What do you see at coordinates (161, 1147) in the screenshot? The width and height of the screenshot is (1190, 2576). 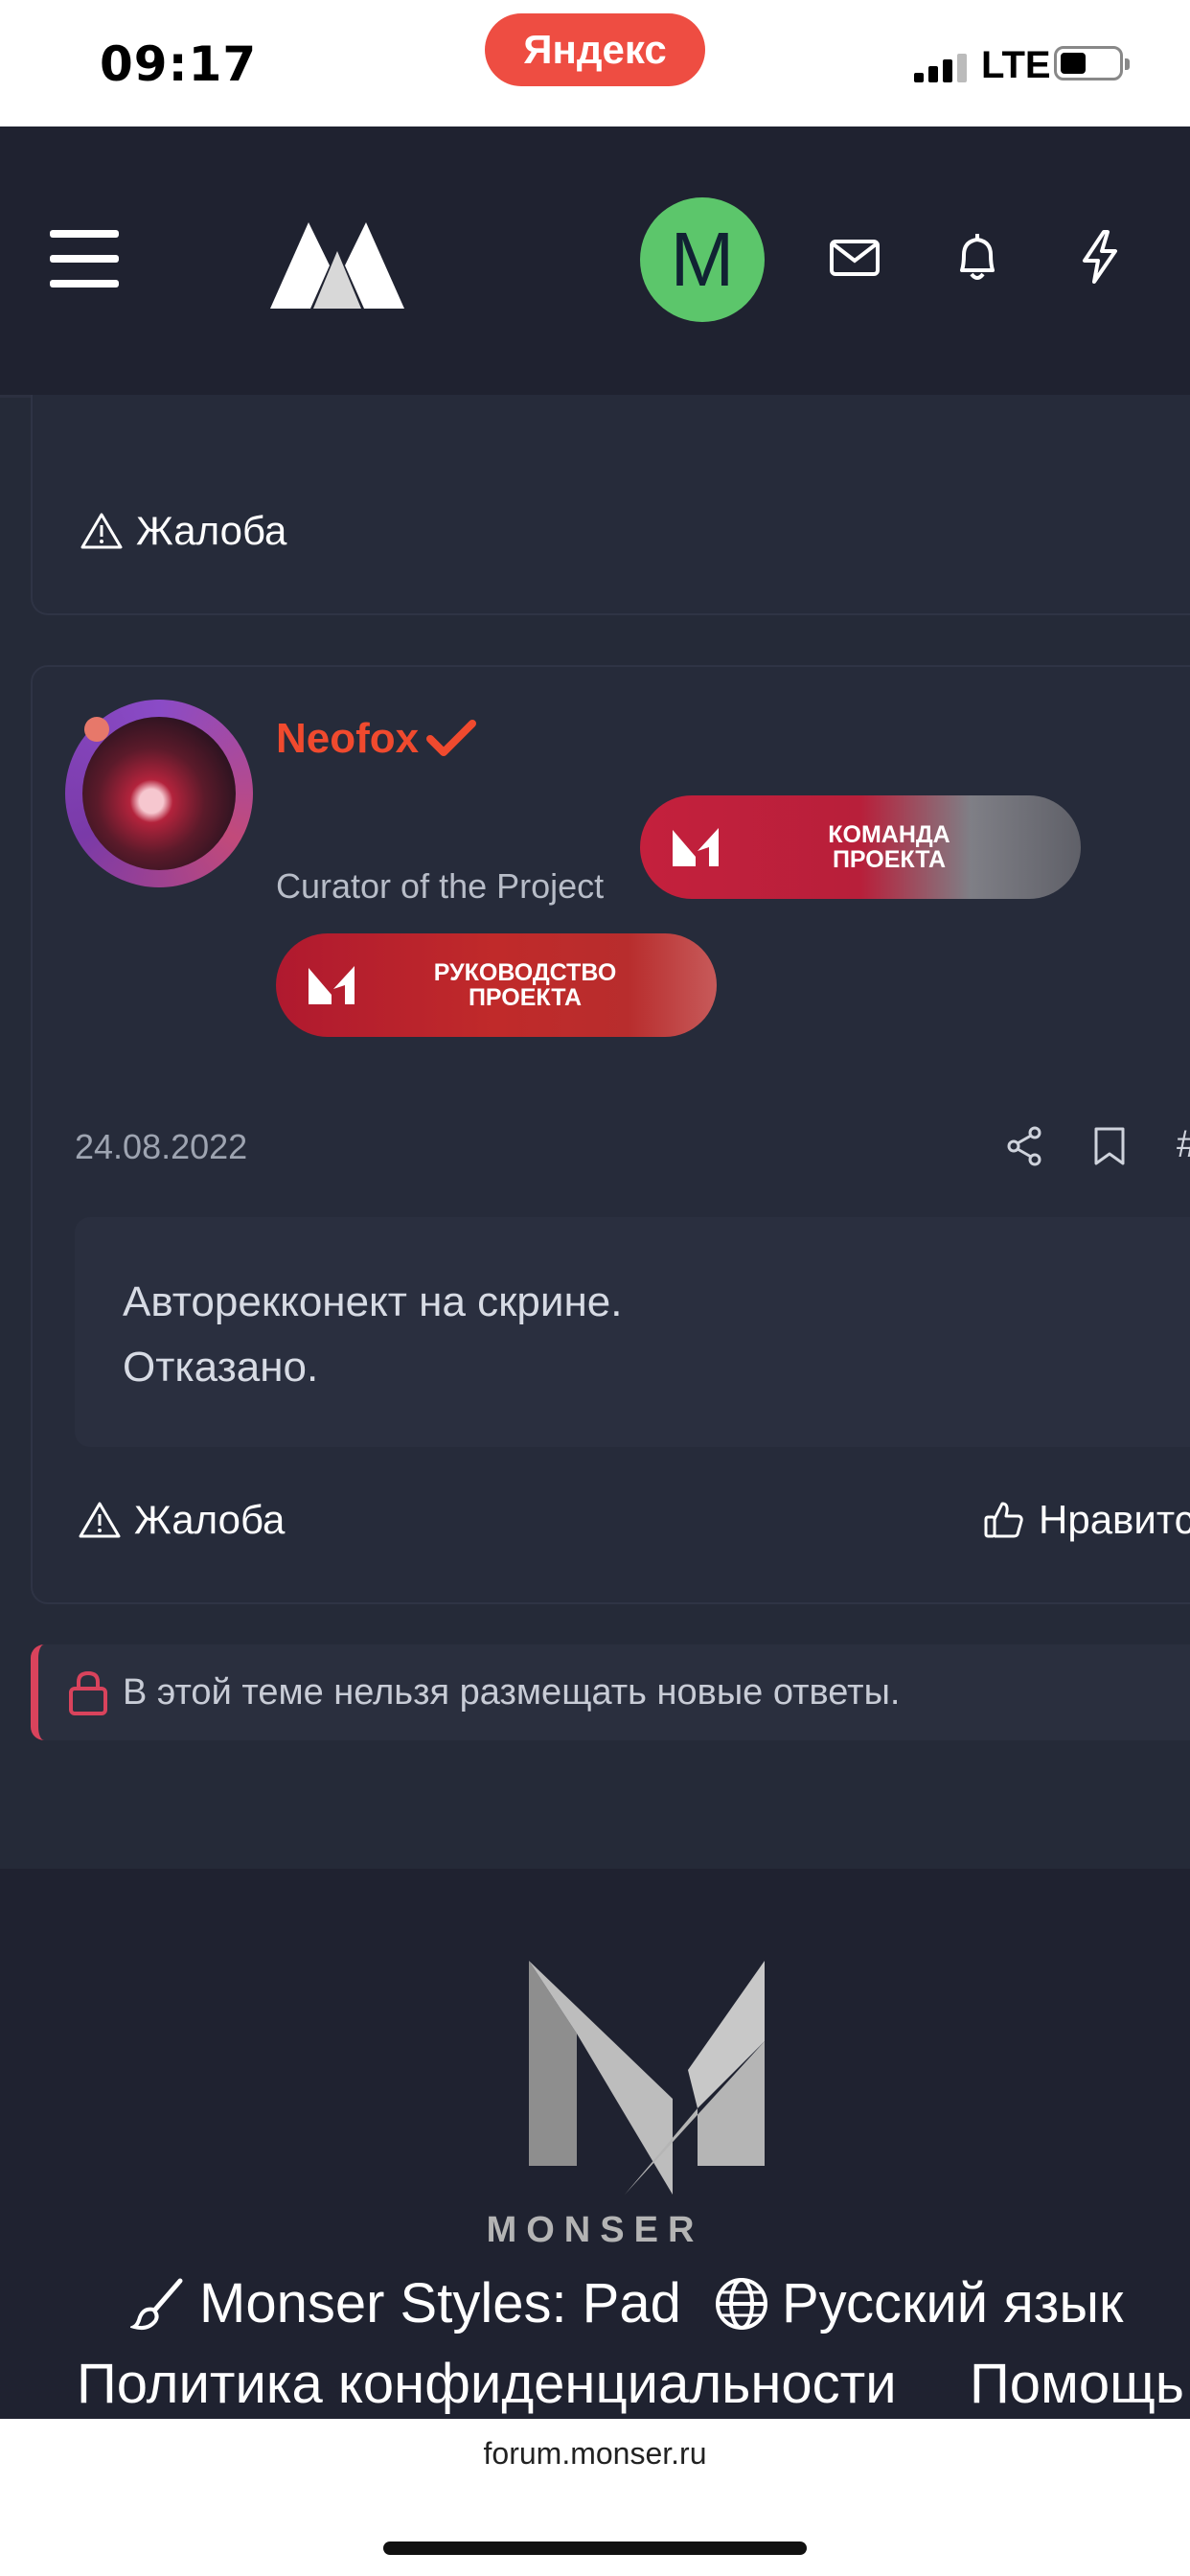 I see `post-date: 24.08.2022` at bounding box center [161, 1147].